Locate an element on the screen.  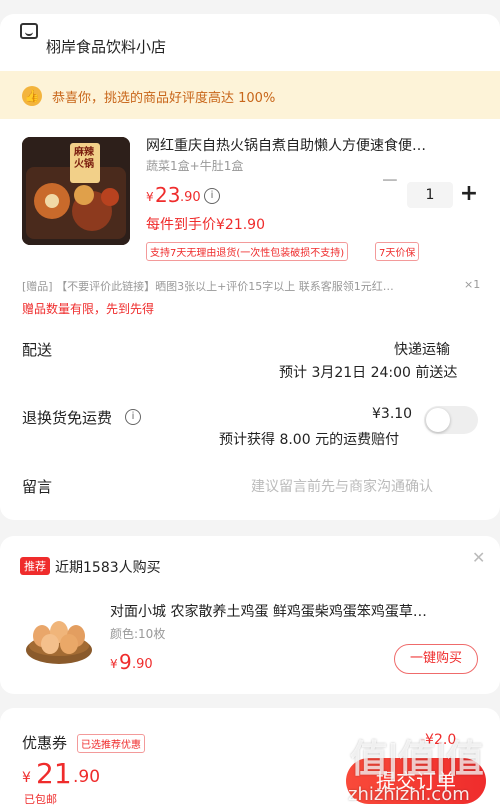
delivery-eta: 预计 3月21日 24:00 前送达 is located at coordinates (368, 373).